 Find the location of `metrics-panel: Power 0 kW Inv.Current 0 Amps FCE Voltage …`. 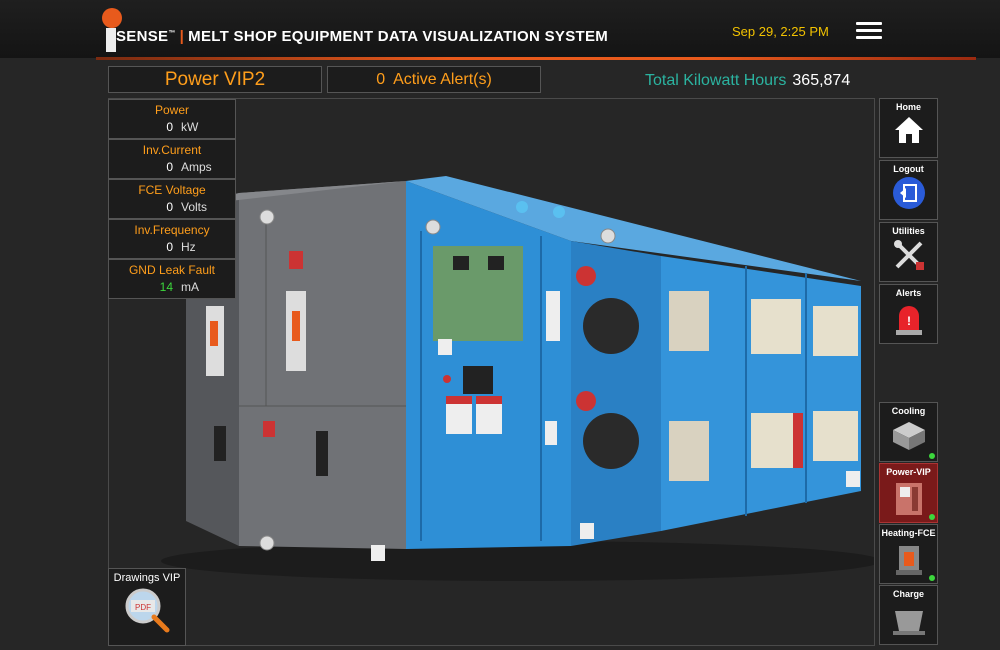

metrics-panel: Power 0 kW Inv.Current 0 Amps FCE Voltage … is located at coordinates (172, 199).